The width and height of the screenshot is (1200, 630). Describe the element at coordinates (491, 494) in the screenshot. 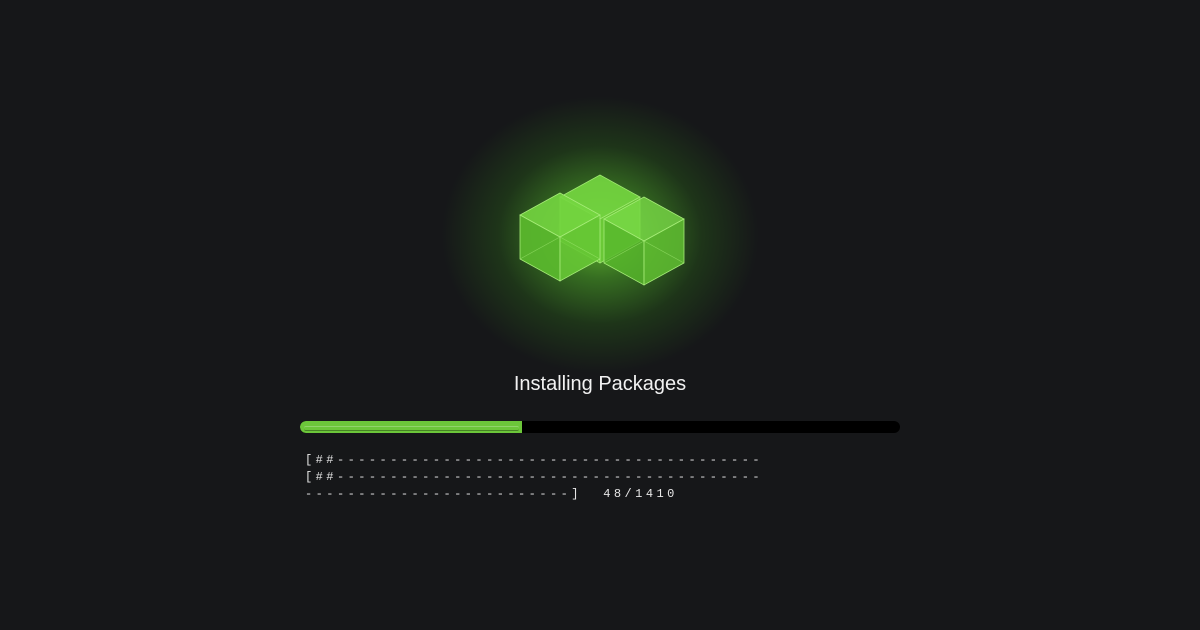

I see `log-line: -------------------------] 48/1410` at that location.